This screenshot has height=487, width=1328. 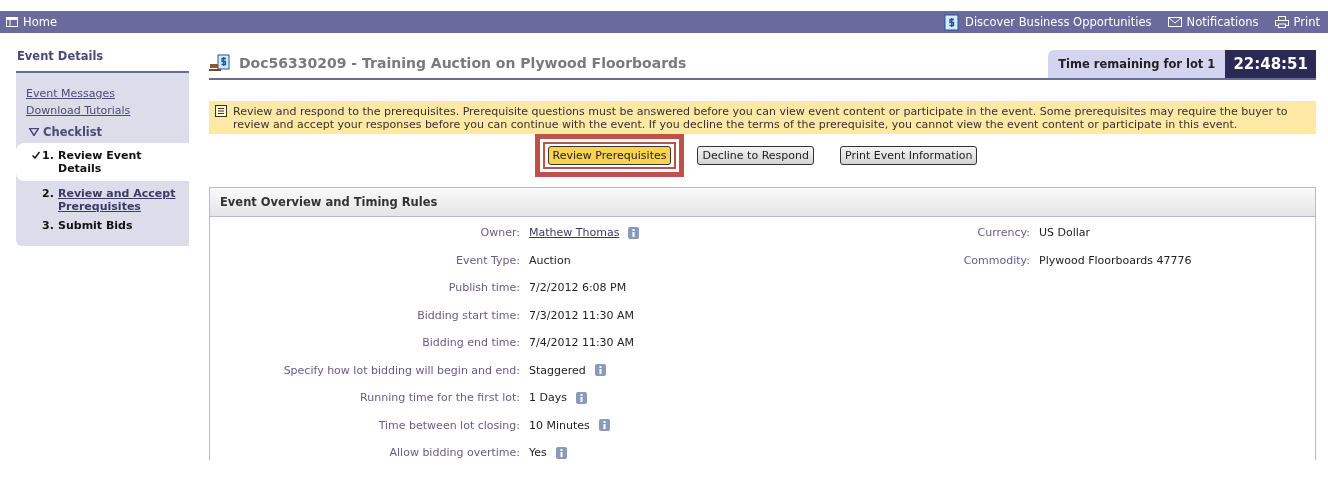 What do you see at coordinates (582, 315) in the screenshot?
I see `field-value: 7/3/2012 11:30 AM` at bounding box center [582, 315].